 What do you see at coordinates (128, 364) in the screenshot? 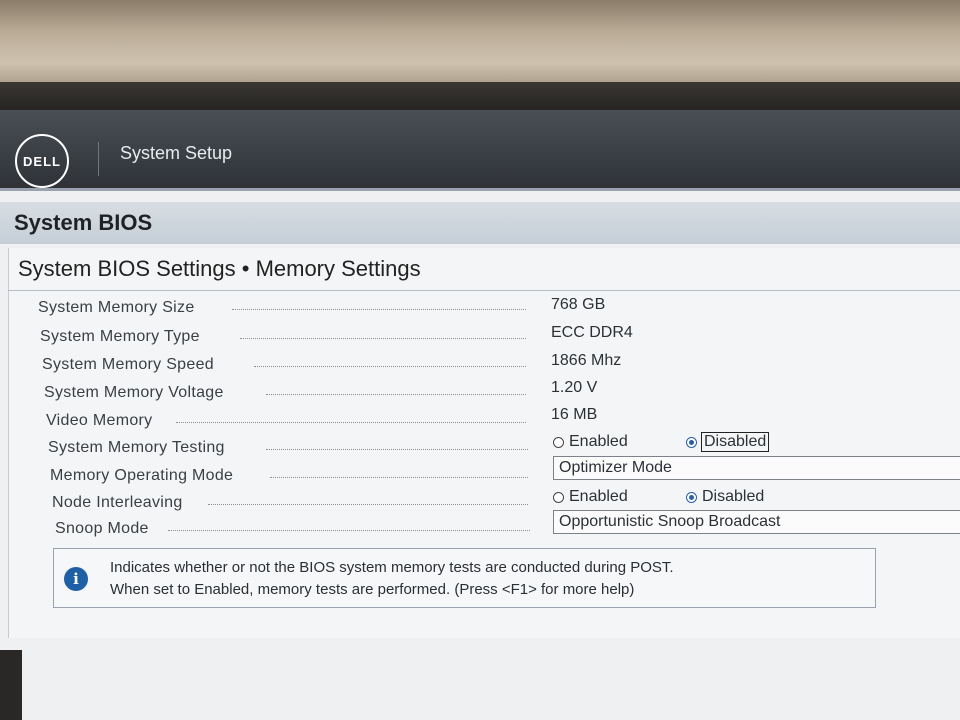
I see `setting-label: System Memory Speed` at bounding box center [128, 364].